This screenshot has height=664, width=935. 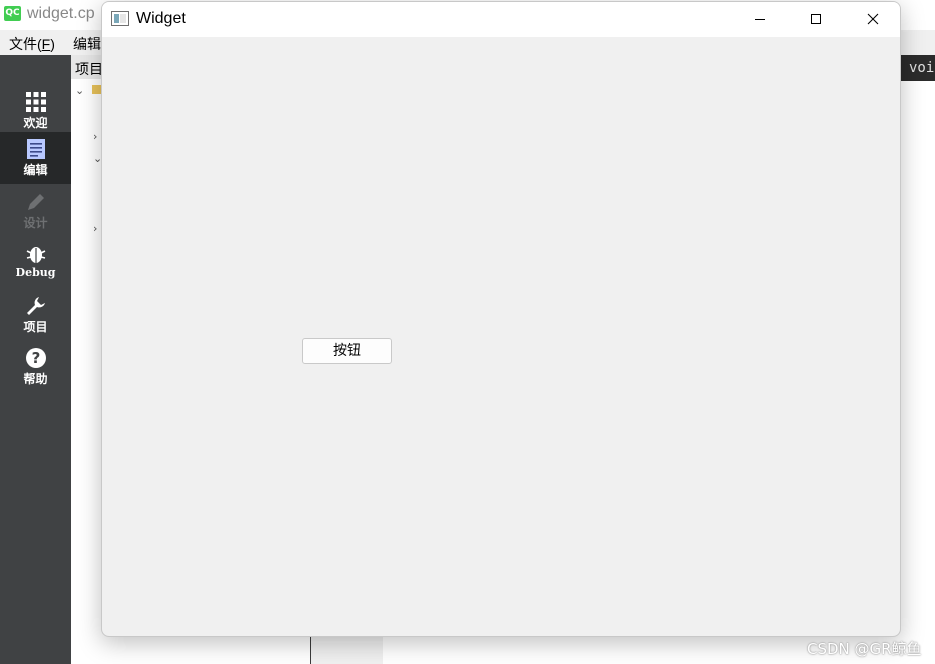 What do you see at coordinates (35, 379) in the screenshot?
I see `mode-help-label: 帮助` at bounding box center [35, 379].